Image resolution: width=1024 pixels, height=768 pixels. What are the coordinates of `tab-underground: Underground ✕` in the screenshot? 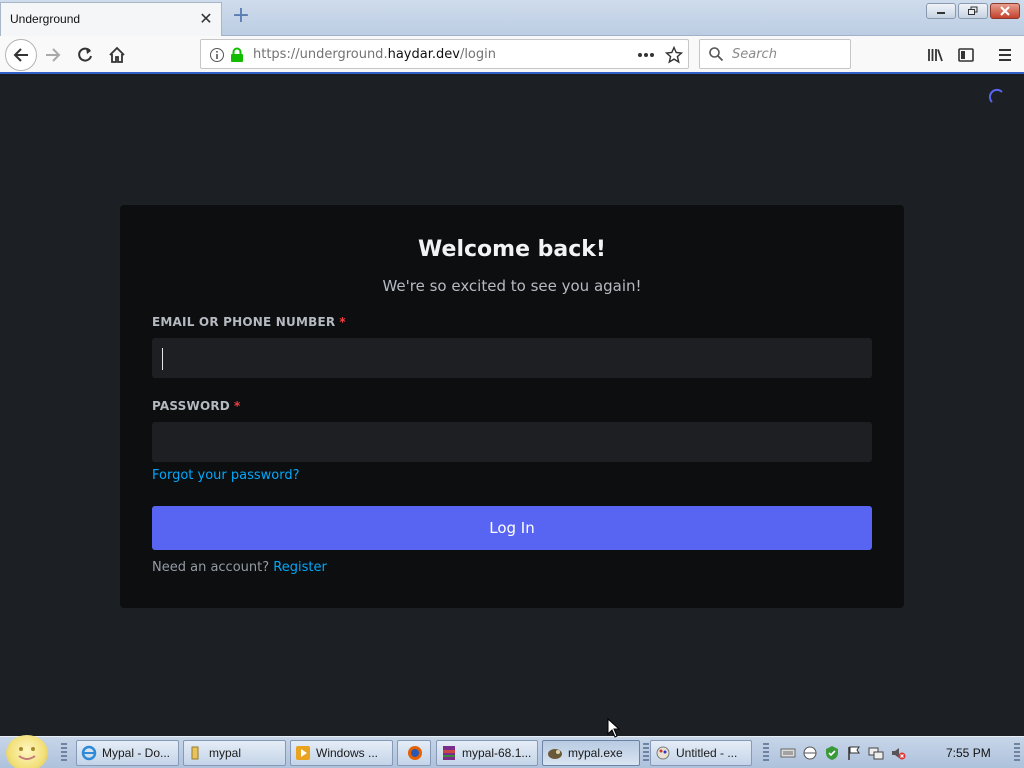 It's located at (111, 19).